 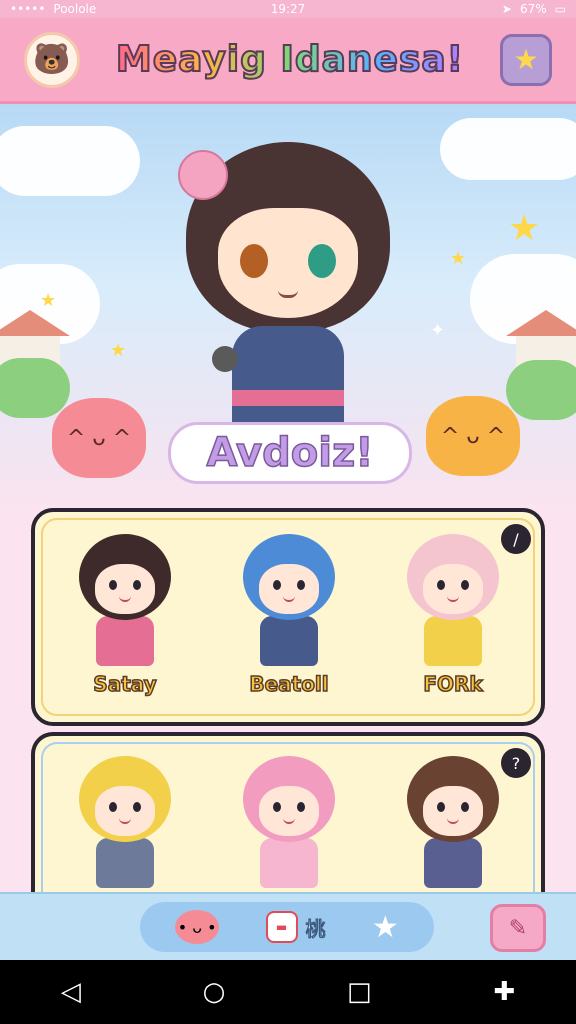 What do you see at coordinates (504, 992) in the screenshot?
I see `plus-icon: ✚` at bounding box center [504, 992].